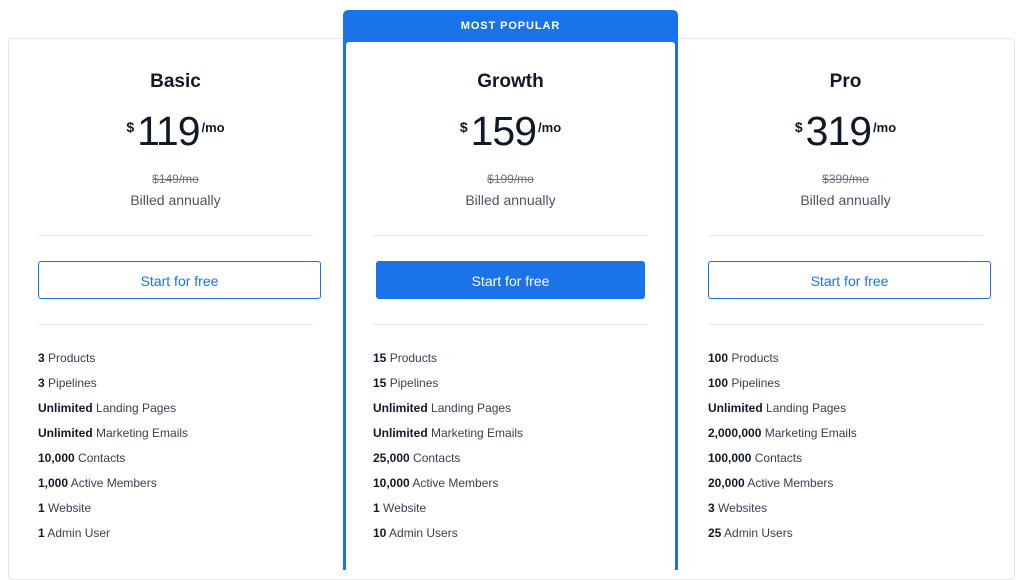 This screenshot has width=1024, height=580. What do you see at coordinates (175, 81) in the screenshot?
I see `plan-name: Basic` at bounding box center [175, 81].